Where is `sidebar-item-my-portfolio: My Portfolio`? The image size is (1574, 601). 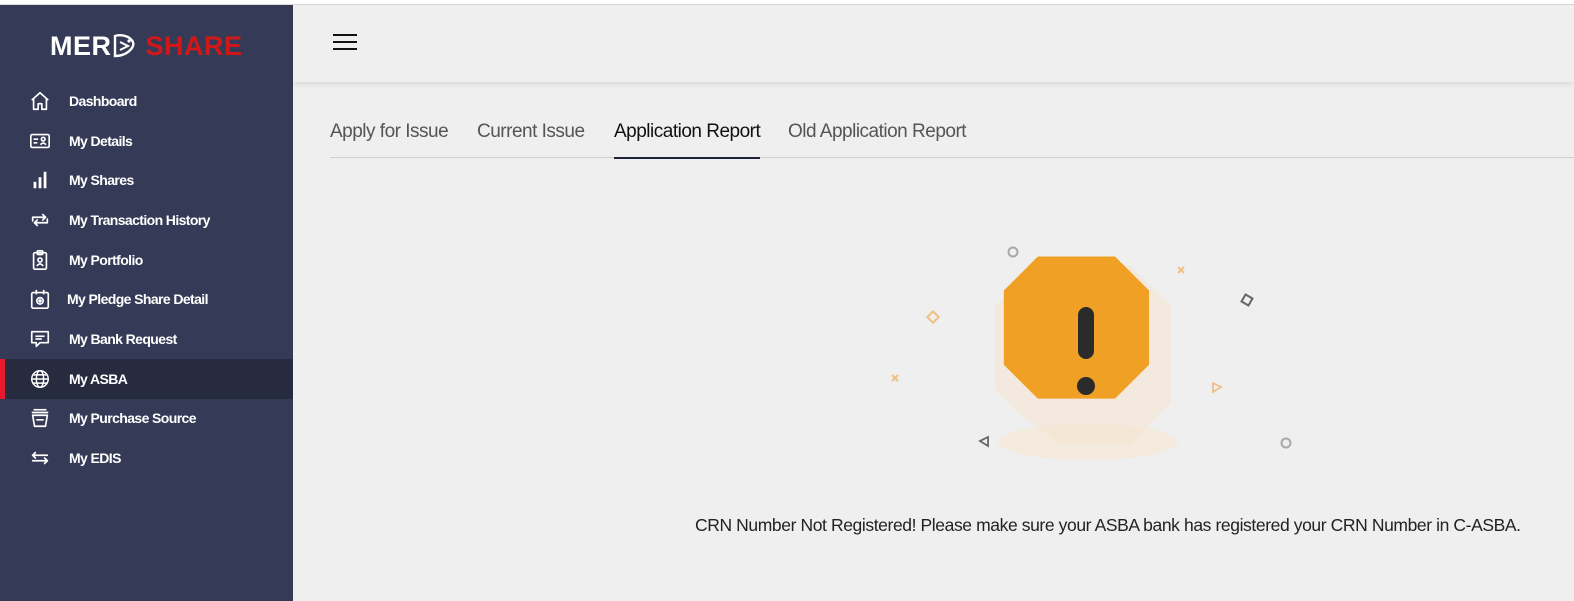
sidebar-item-my-portfolio: My Portfolio is located at coordinates (146, 260).